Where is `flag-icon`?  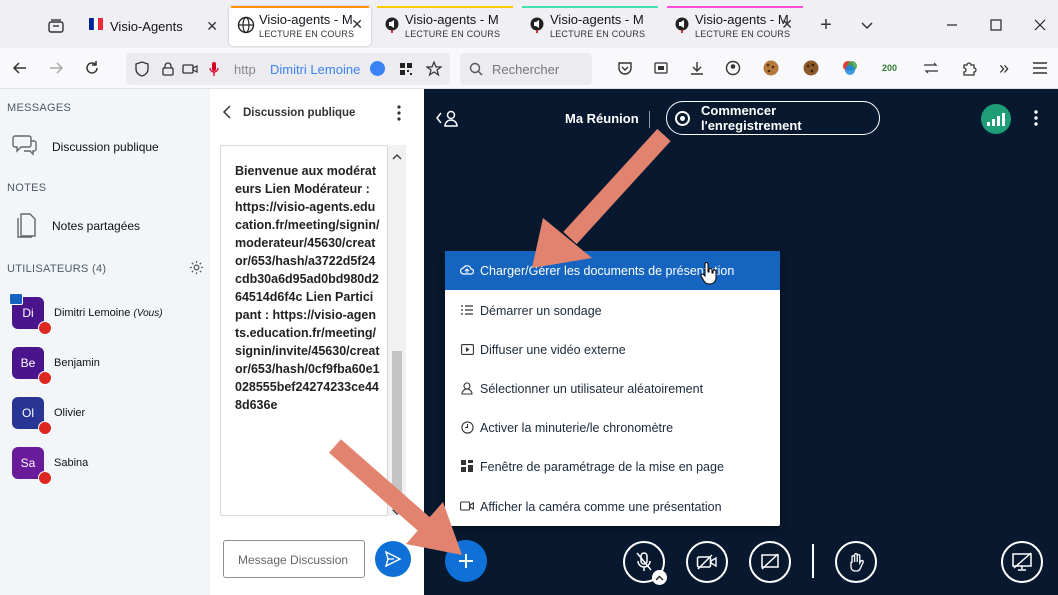
flag-icon is located at coordinates (97, 25).